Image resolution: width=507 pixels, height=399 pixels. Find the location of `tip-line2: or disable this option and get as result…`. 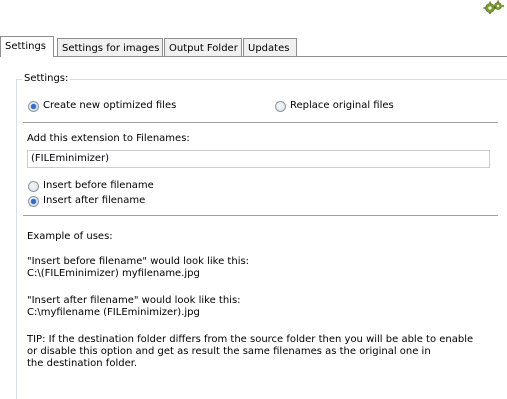

tip-line2: or disable this option and get as result… is located at coordinates (229, 351).